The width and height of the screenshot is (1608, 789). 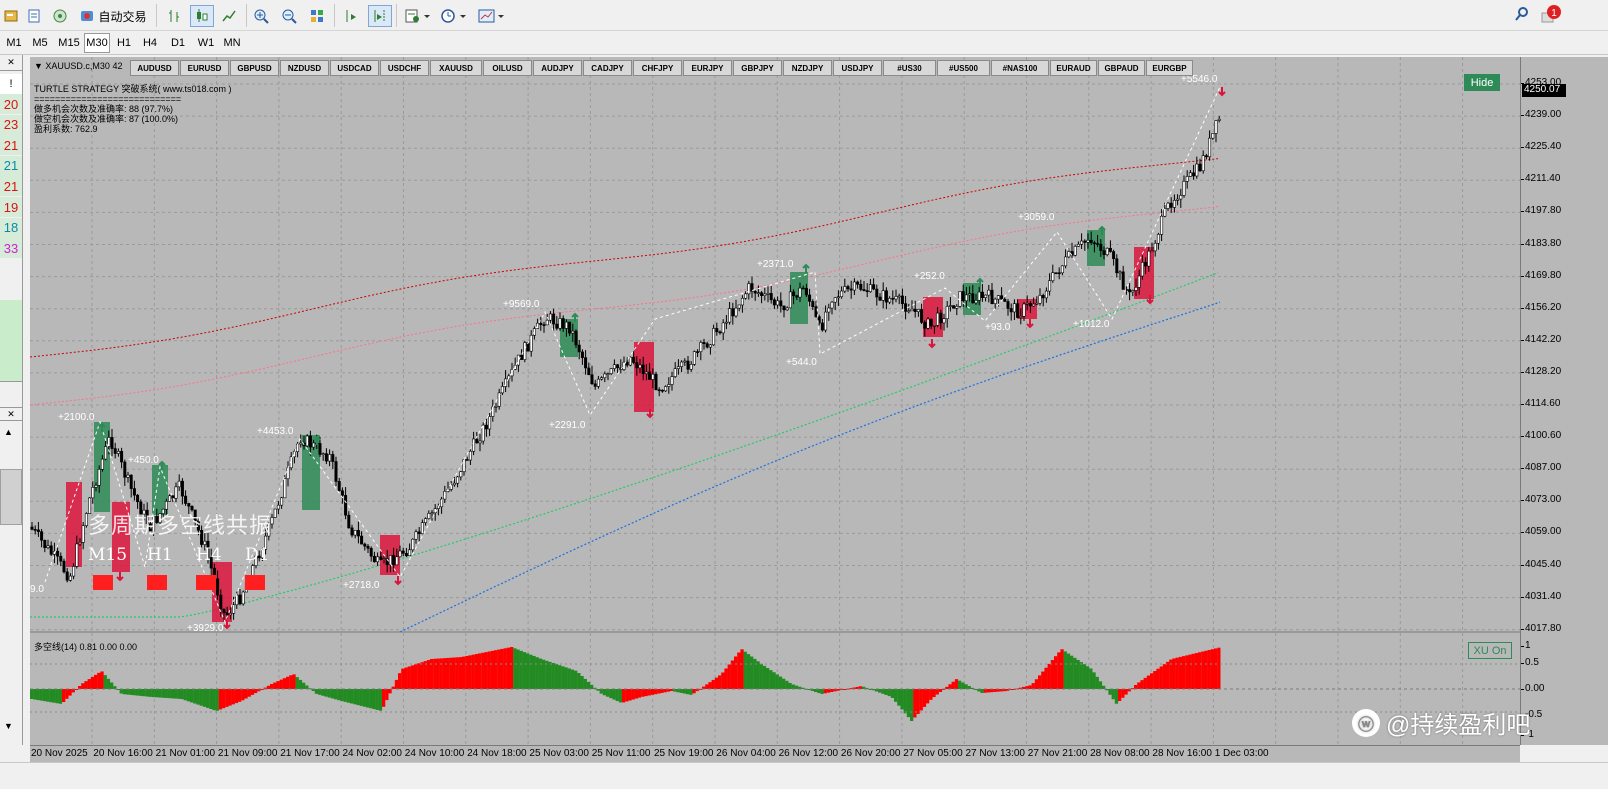 What do you see at coordinates (354, 68) in the screenshot?
I see `symbol-tab-usdcad: USDCAD` at bounding box center [354, 68].